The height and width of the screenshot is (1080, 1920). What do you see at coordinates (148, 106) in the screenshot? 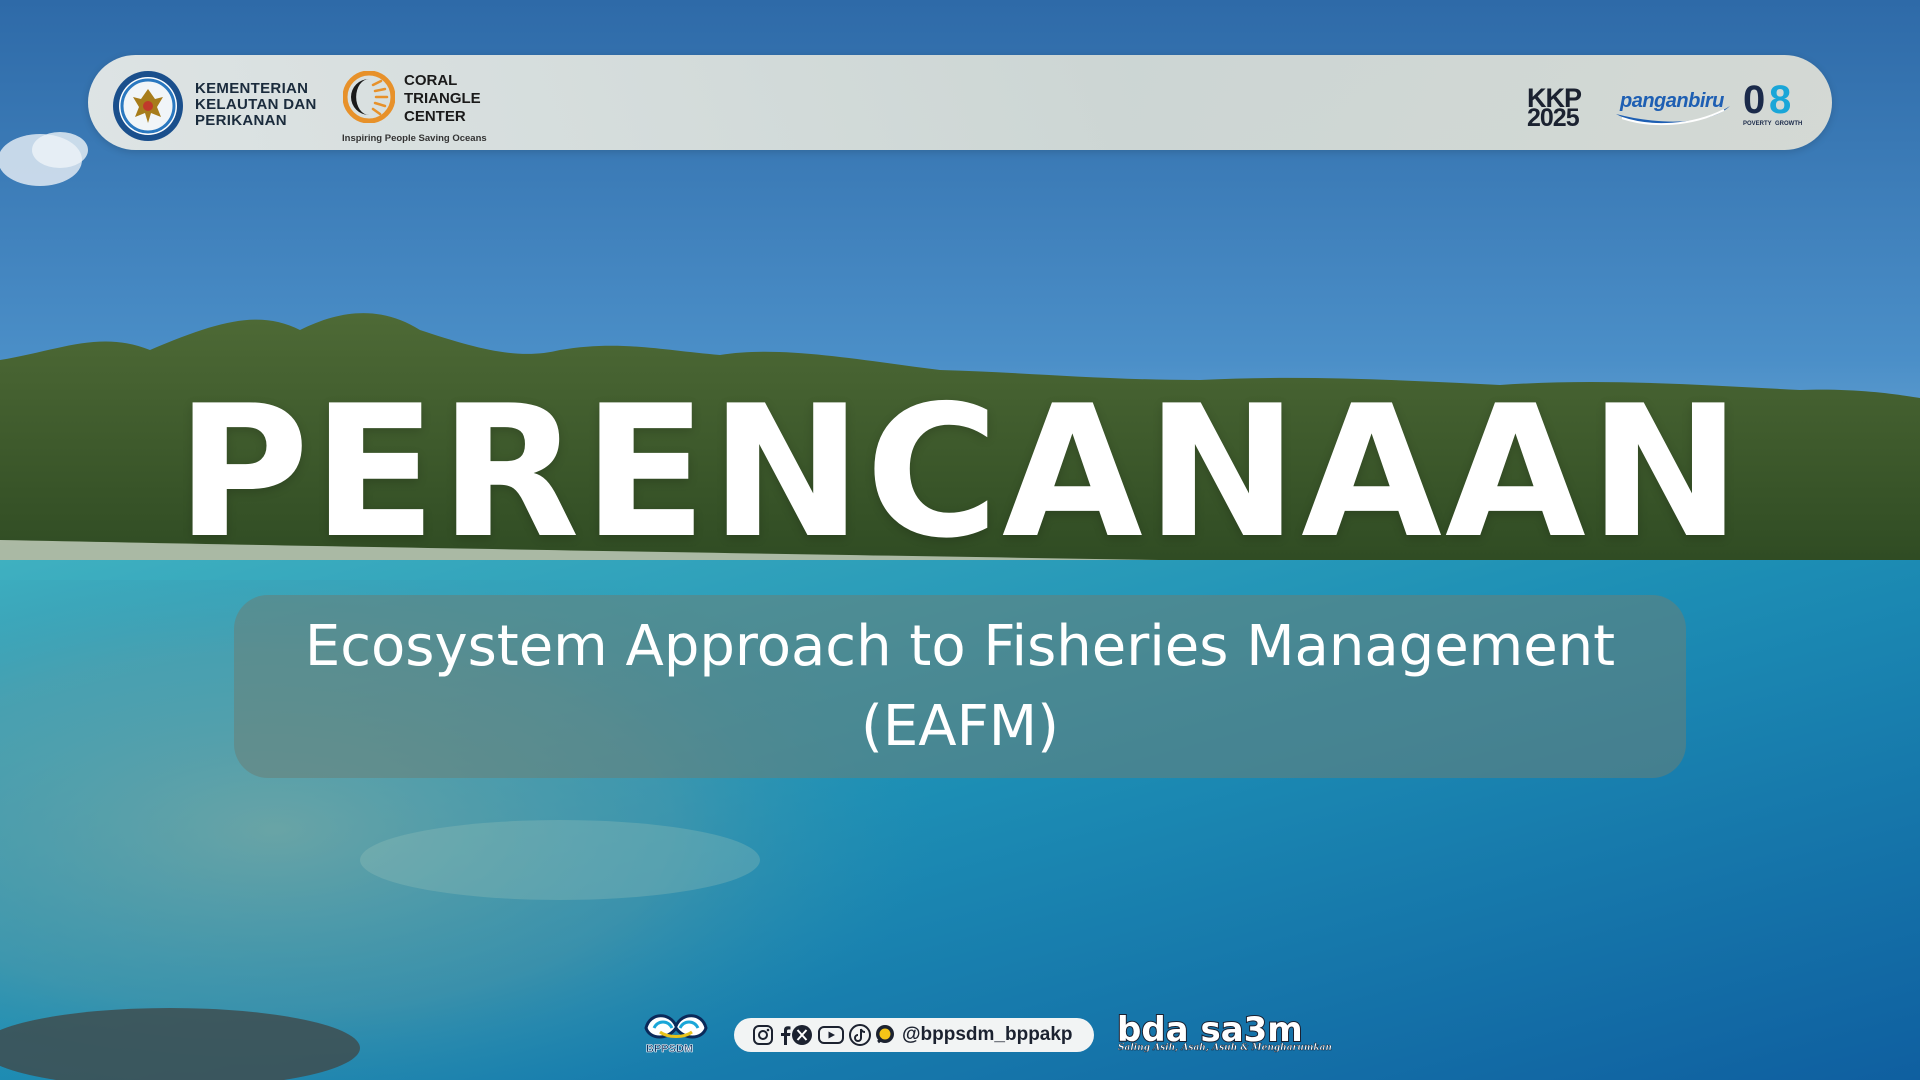
I see `kkp-emblem-icon` at bounding box center [148, 106].